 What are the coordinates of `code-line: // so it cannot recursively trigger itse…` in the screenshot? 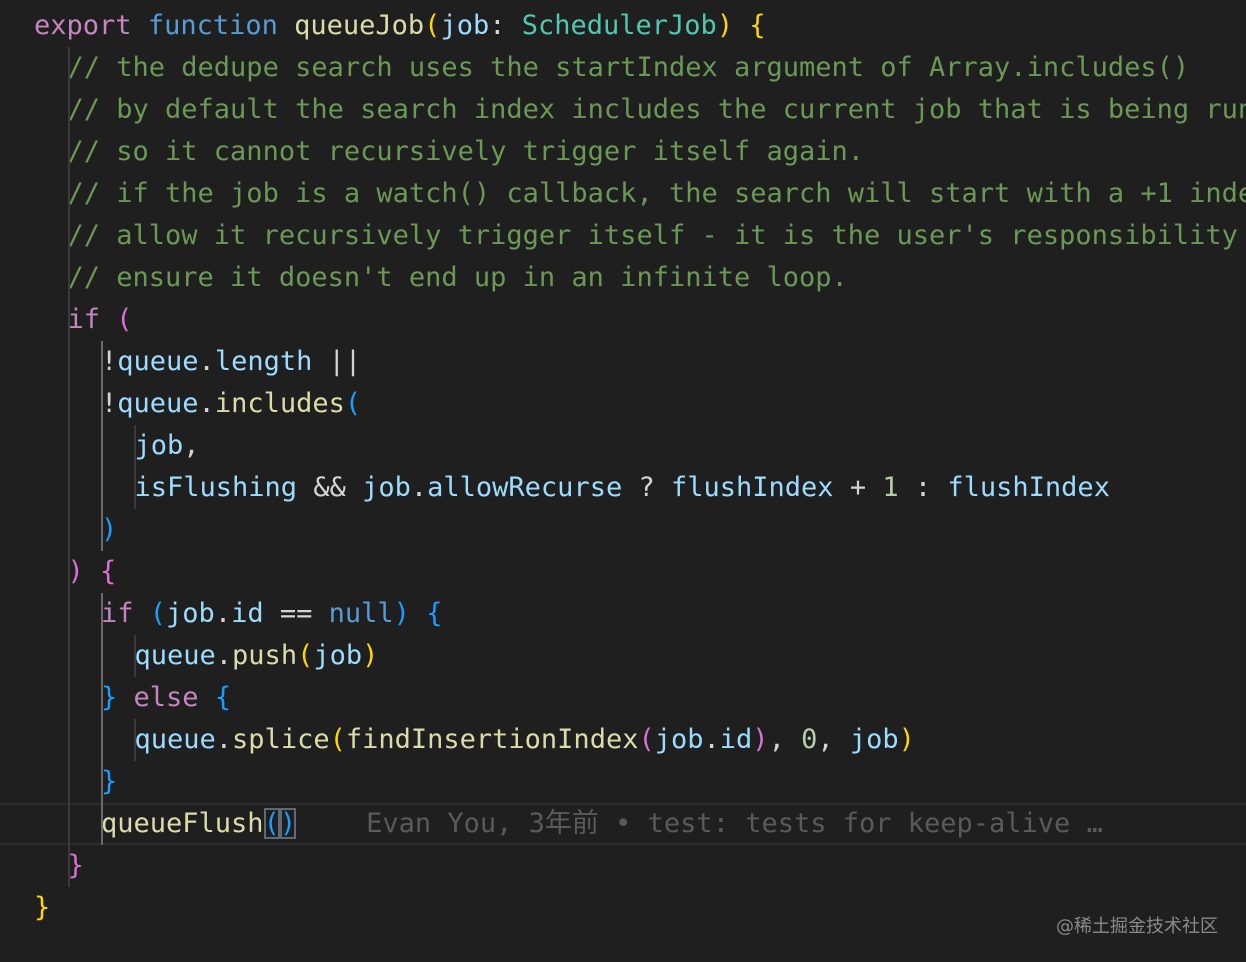 It's located at (623, 152).